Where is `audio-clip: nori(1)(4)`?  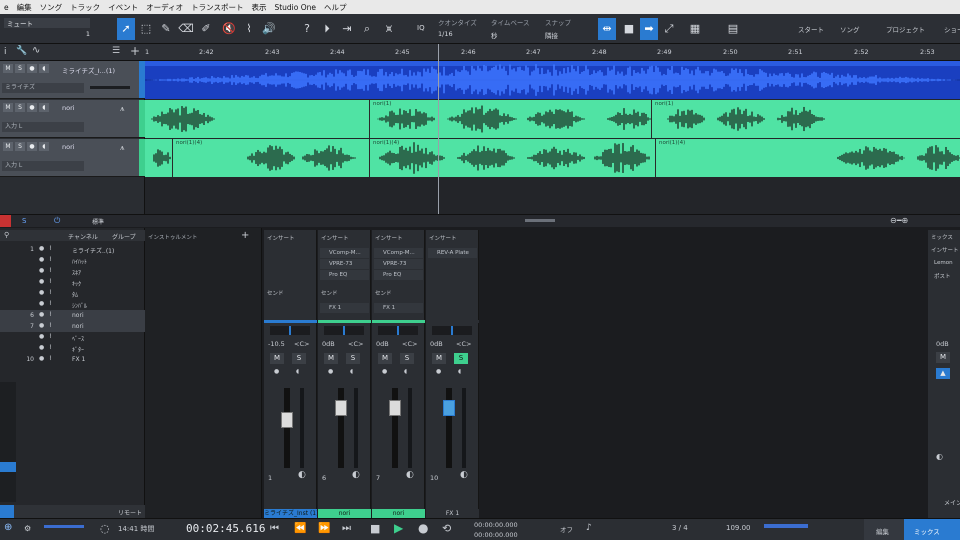 audio-clip: nori(1)(4) is located at coordinates (271, 158).